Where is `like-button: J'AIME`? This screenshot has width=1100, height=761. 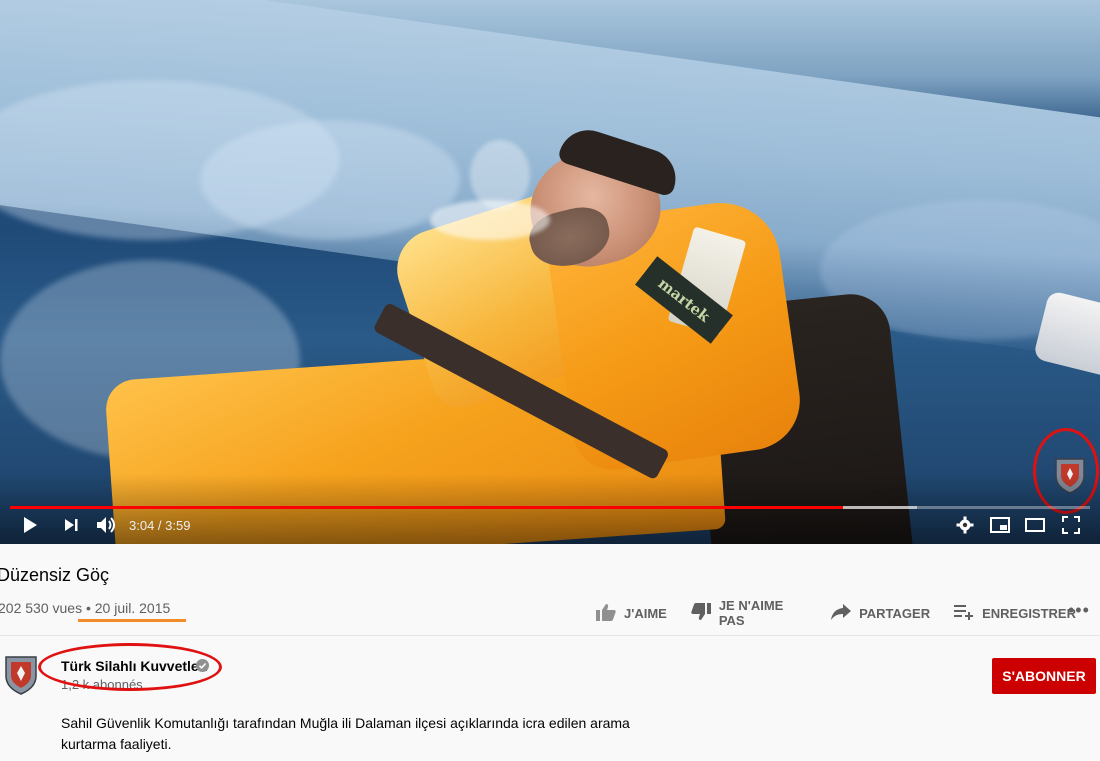 like-button: J'AIME is located at coordinates (631, 613).